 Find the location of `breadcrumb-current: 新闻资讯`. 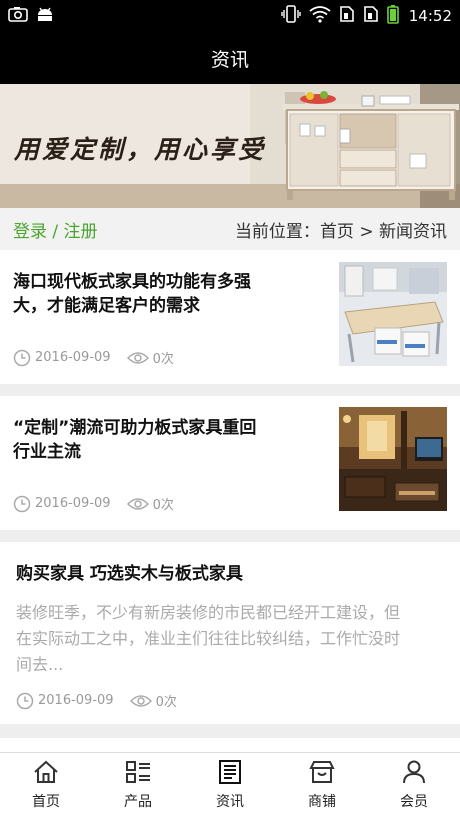

breadcrumb-current: 新闻资讯 is located at coordinates (413, 231).